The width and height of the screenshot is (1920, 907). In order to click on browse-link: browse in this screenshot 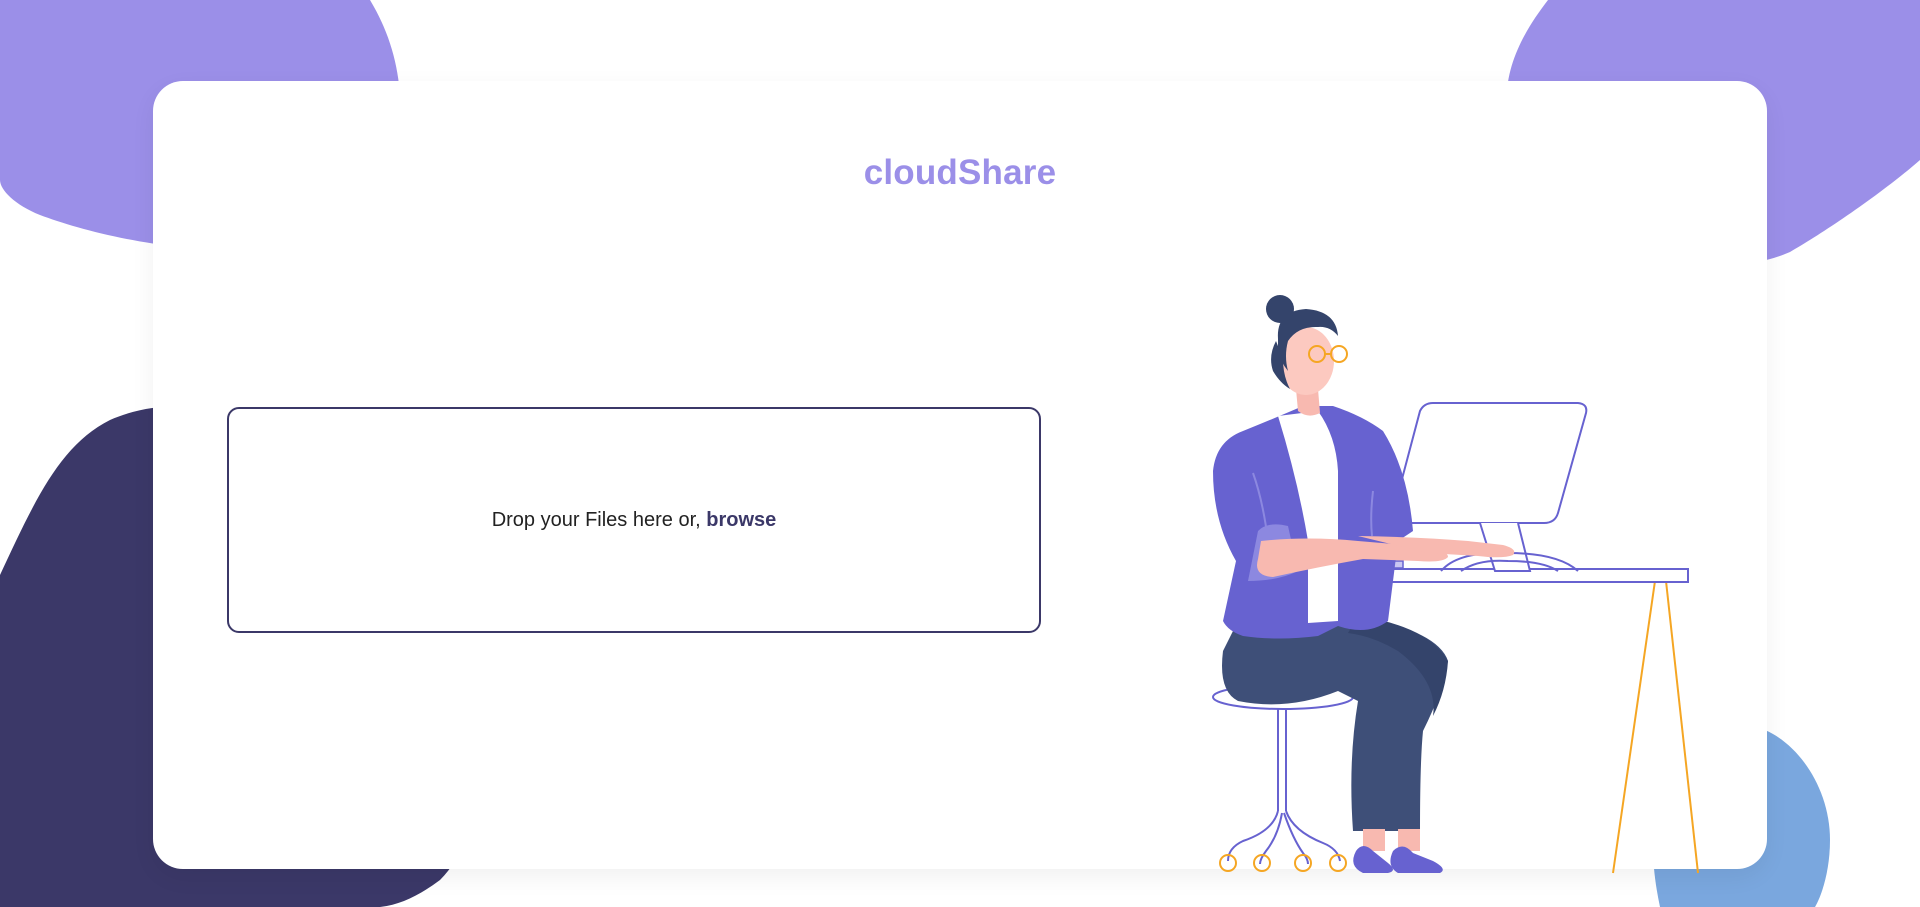, I will do `click(741, 520)`.